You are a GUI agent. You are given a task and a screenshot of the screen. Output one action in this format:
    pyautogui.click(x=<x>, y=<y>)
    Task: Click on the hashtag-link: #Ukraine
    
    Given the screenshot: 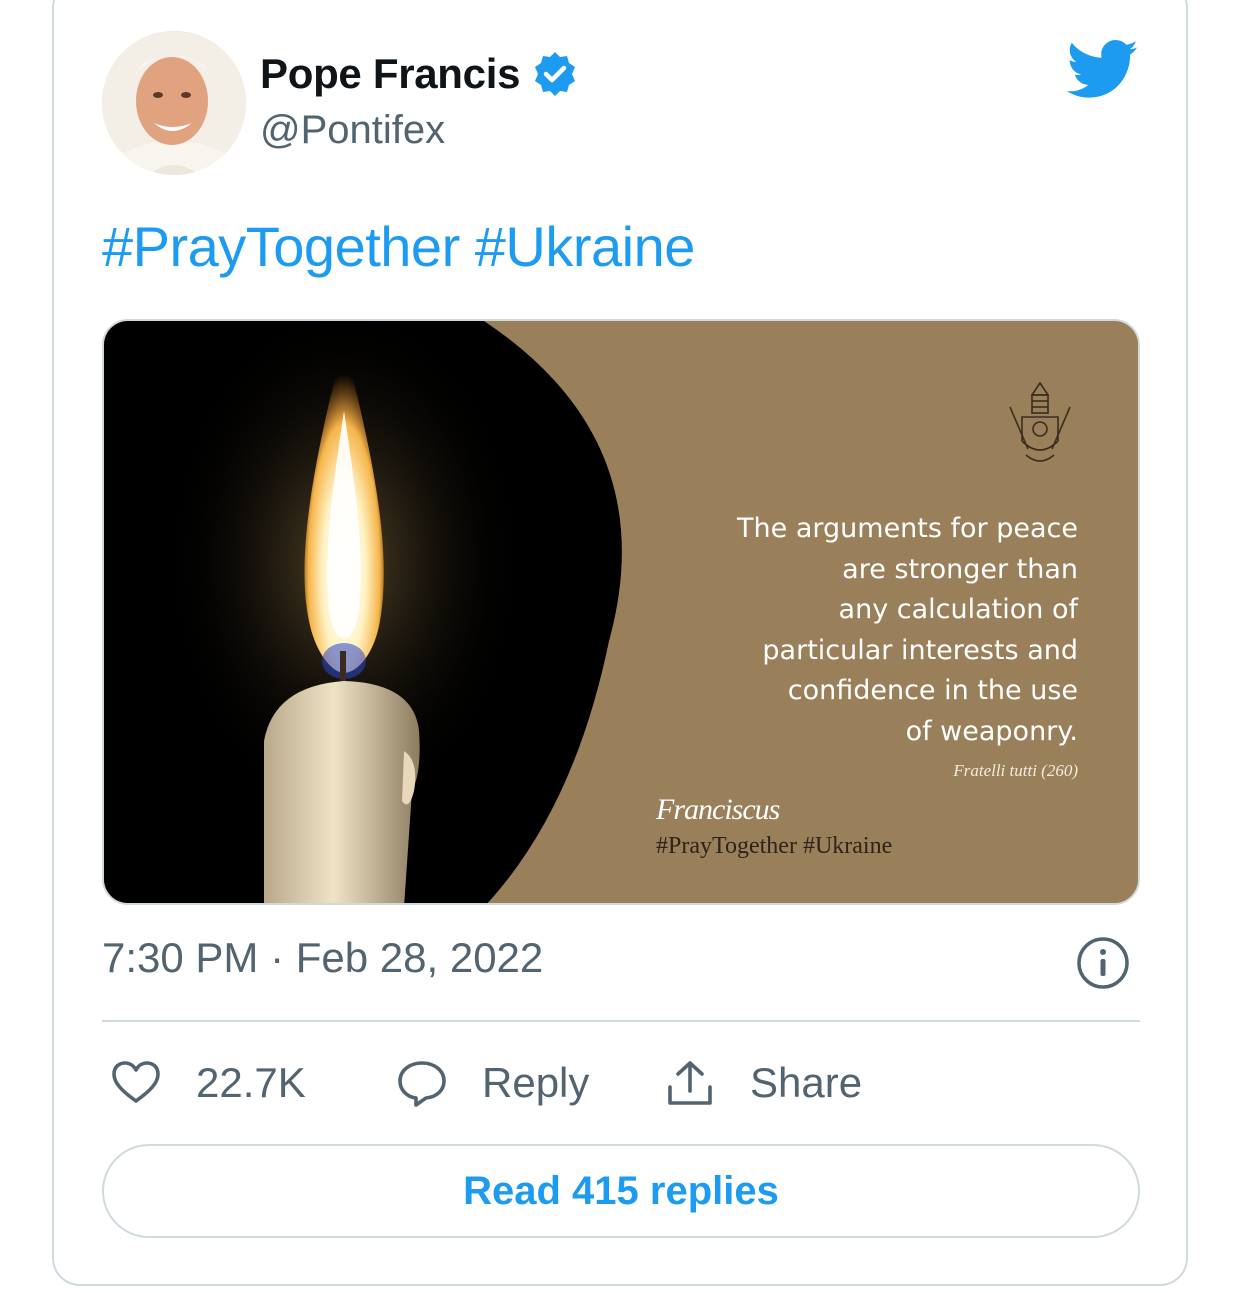 What is the action you would take?
    pyautogui.click(x=585, y=246)
    